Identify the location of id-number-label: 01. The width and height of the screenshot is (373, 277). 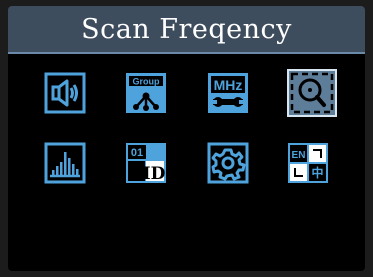
(137, 153).